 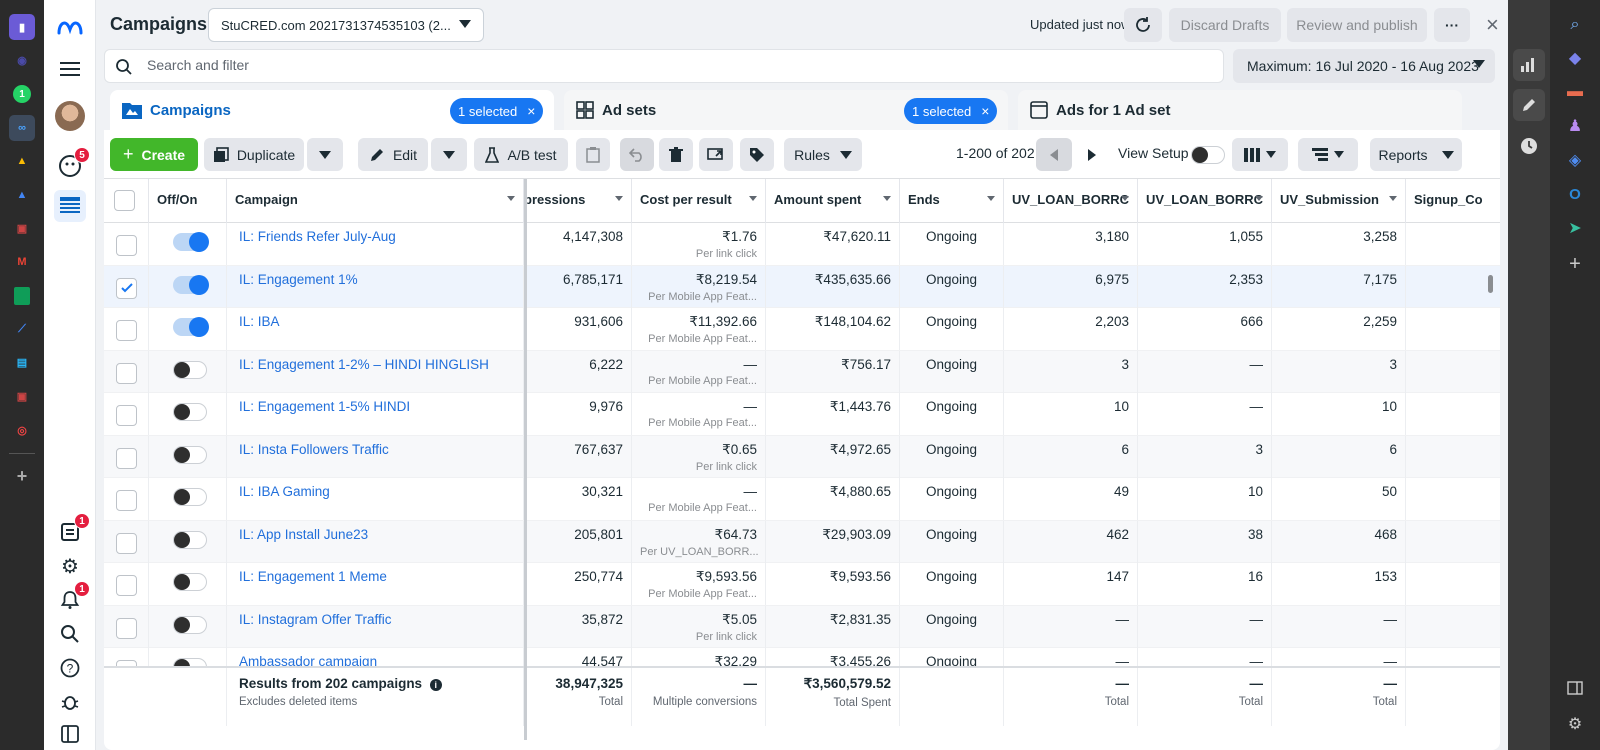 What do you see at coordinates (1208, 156) in the screenshot?
I see `view-setup-toggle` at bounding box center [1208, 156].